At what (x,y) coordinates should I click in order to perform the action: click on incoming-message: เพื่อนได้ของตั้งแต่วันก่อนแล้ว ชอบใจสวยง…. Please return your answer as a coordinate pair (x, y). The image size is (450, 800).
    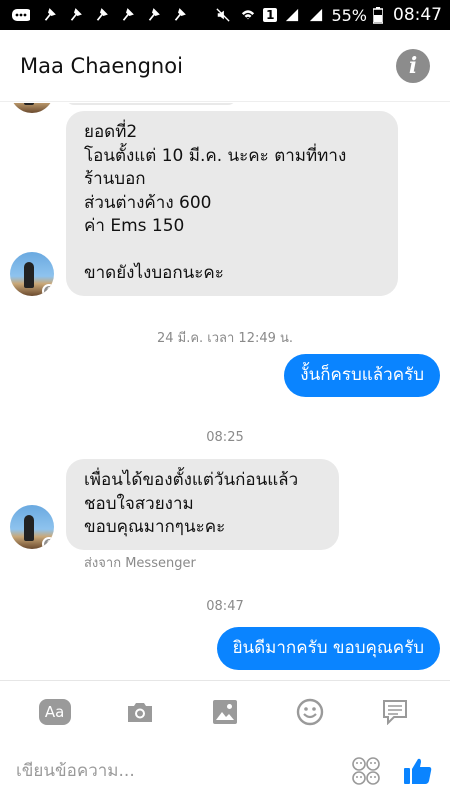
    Looking at the image, I should click on (202, 504).